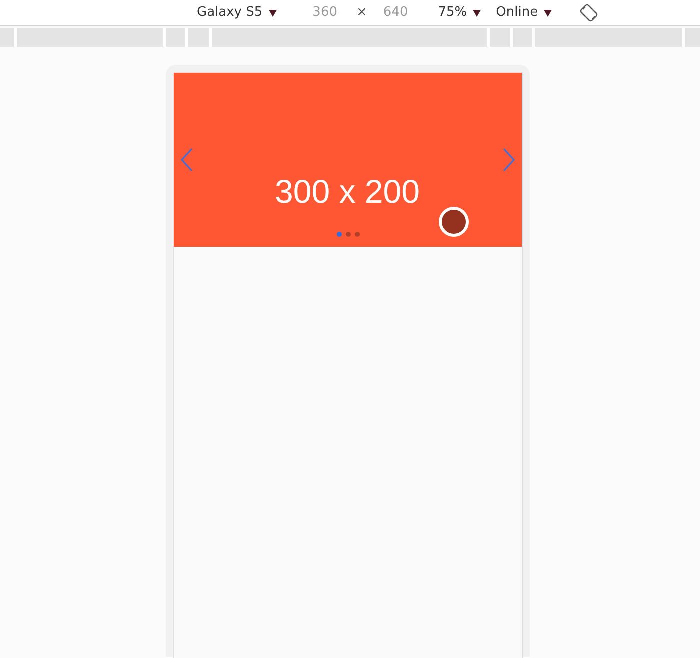 The height and width of the screenshot is (658, 700). I want to click on slide-caption: 300 x 200, so click(347, 192).